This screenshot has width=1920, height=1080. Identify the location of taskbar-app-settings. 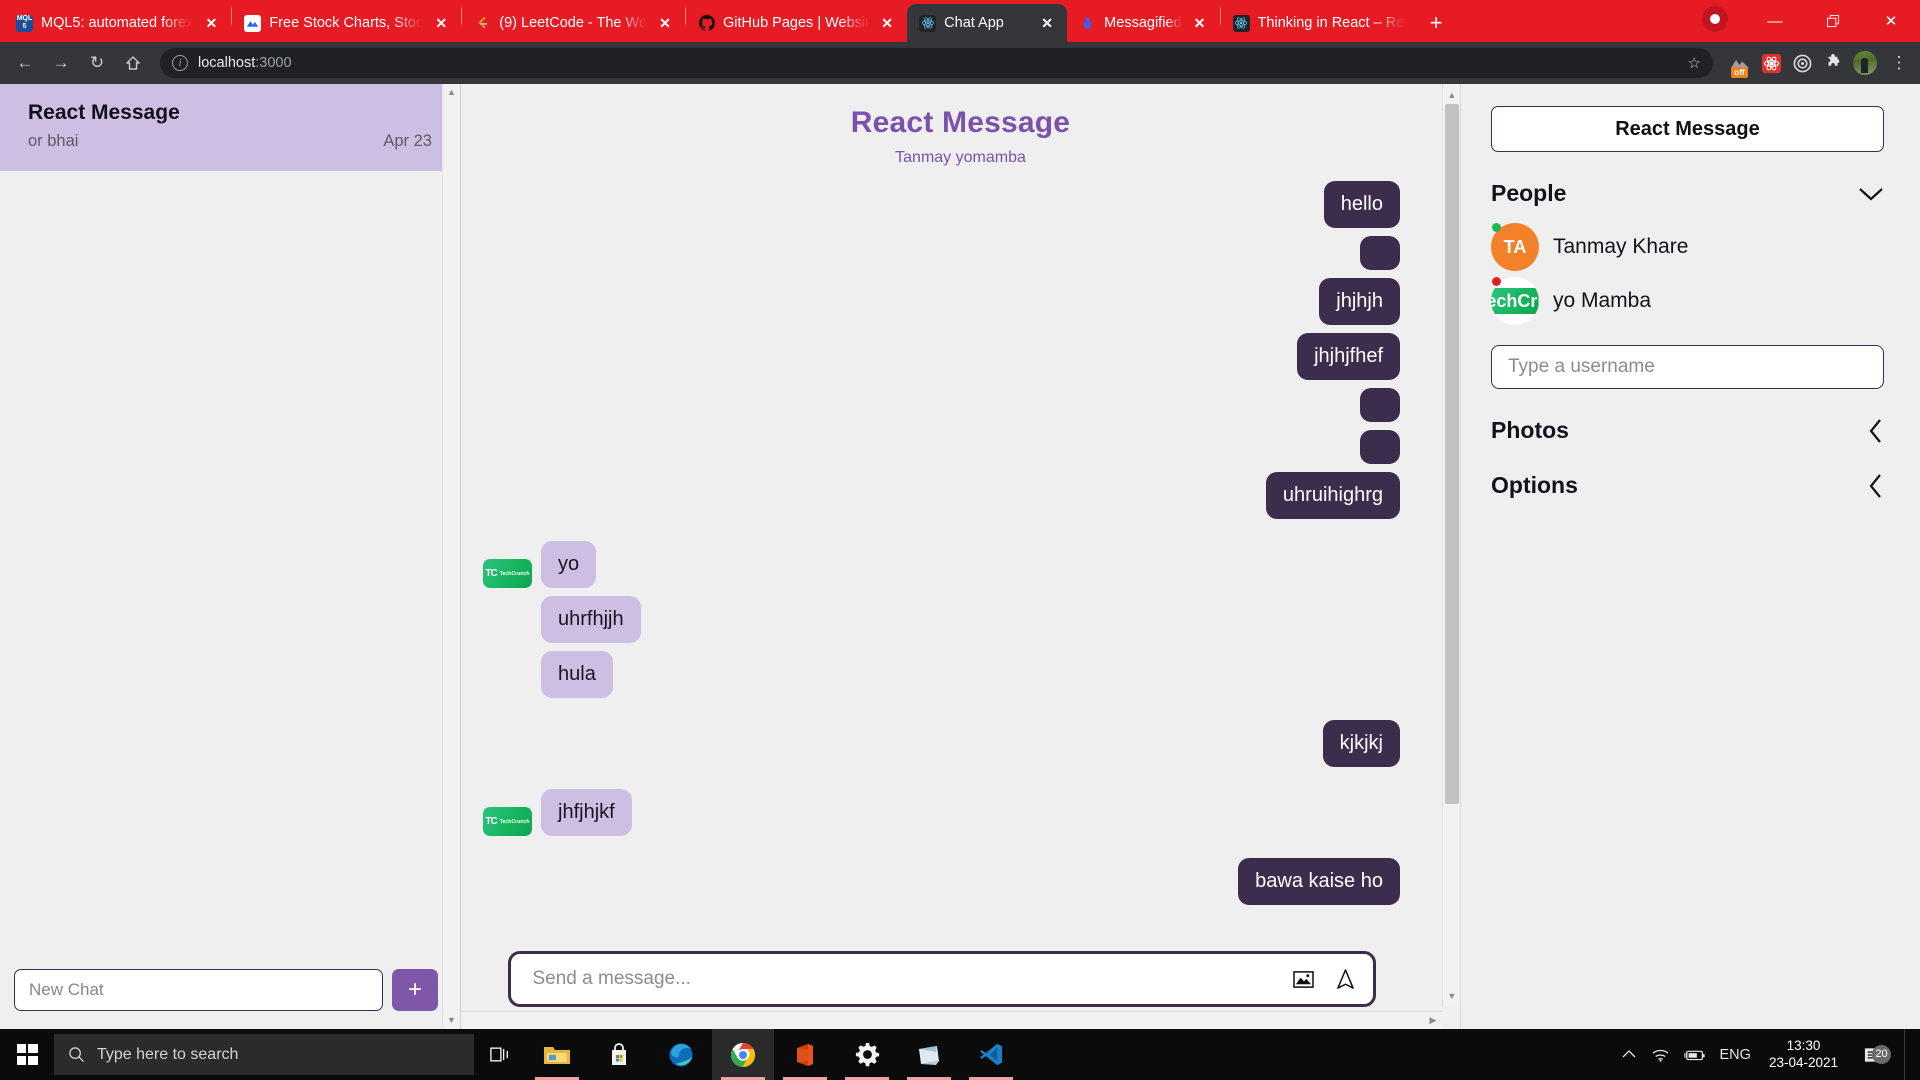
(867, 1054).